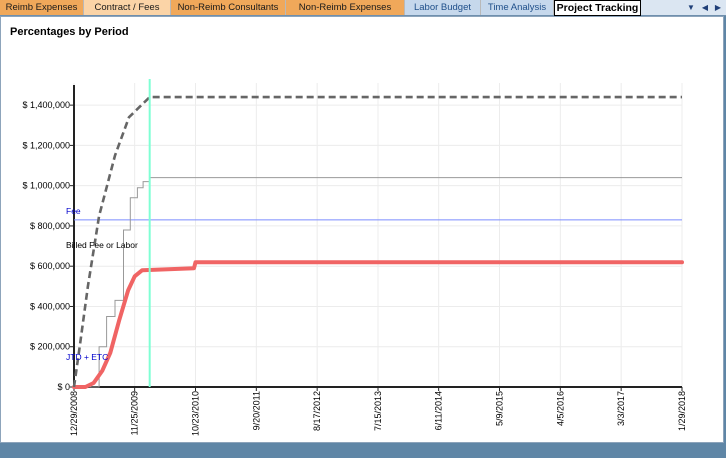 This screenshot has height=458, width=726. What do you see at coordinates (102, 245) in the screenshot?
I see `annotation-label: Billed Fee or Labor` at bounding box center [102, 245].